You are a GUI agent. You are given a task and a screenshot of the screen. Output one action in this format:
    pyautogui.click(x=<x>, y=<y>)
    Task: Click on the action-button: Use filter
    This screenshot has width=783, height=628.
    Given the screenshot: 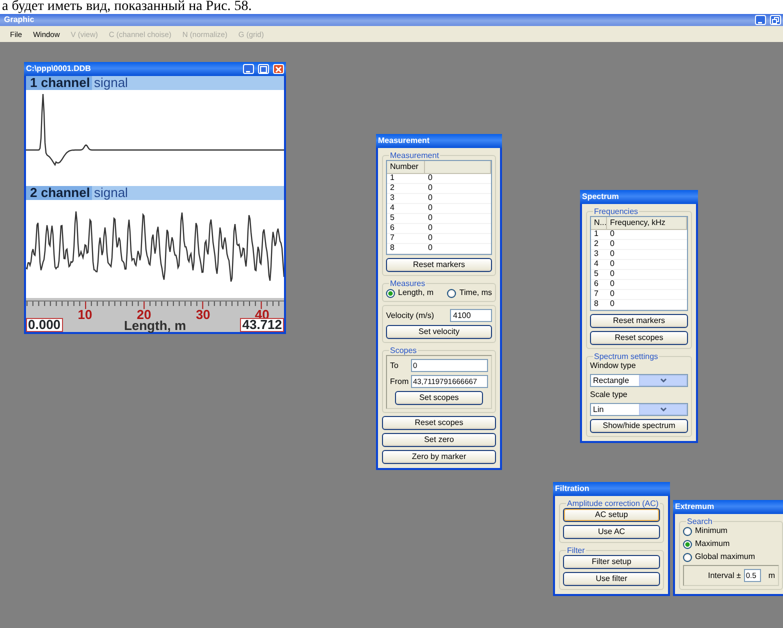 What is the action you would take?
    pyautogui.click(x=611, y=579)
    